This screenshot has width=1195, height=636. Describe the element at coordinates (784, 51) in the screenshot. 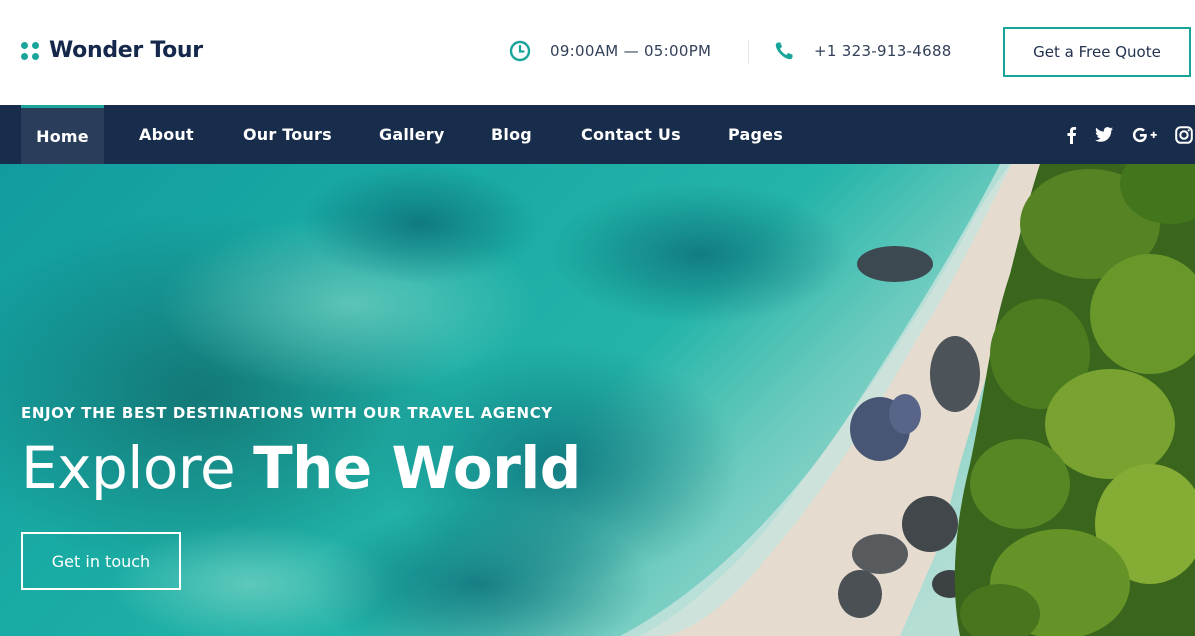

I see `phone-icon` at that location.